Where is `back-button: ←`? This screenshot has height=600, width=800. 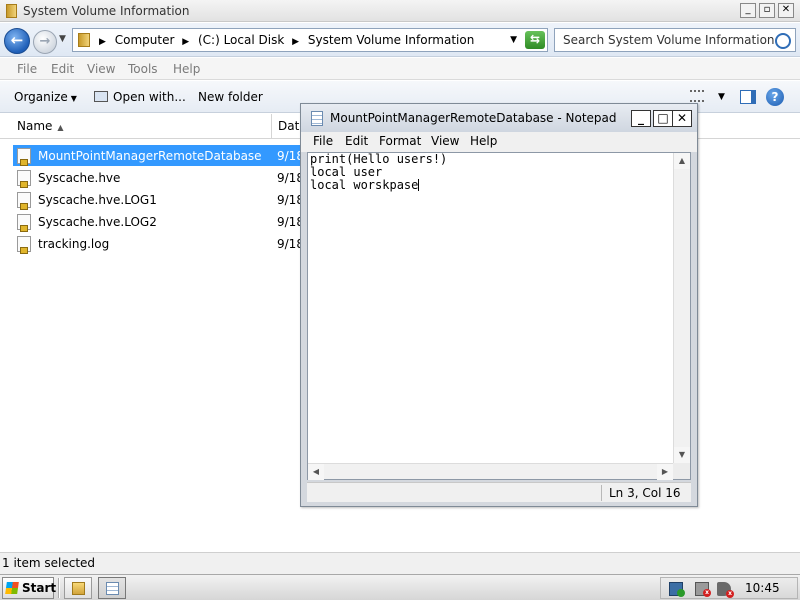
back-button: ← is located at coordinates (17, 41).